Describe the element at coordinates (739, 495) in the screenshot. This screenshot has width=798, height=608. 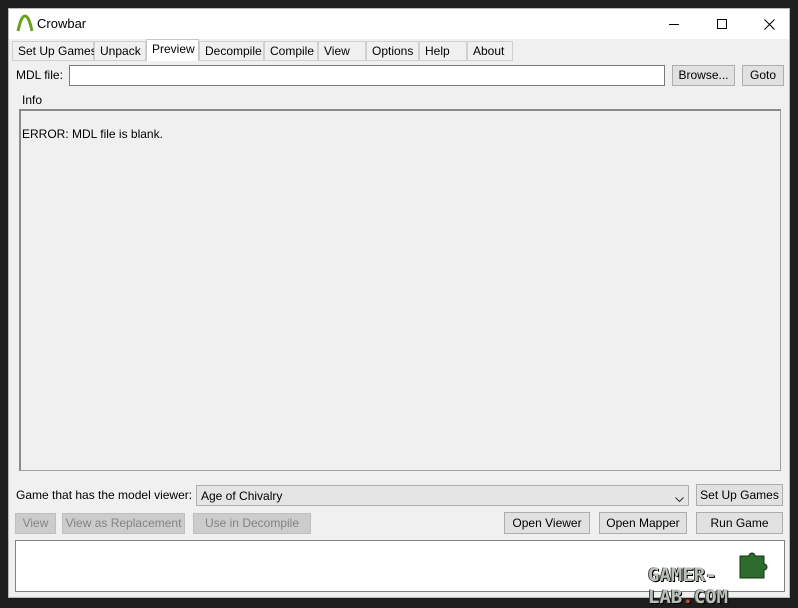
I see `set-up-games-button: Set Up Games` at that location.